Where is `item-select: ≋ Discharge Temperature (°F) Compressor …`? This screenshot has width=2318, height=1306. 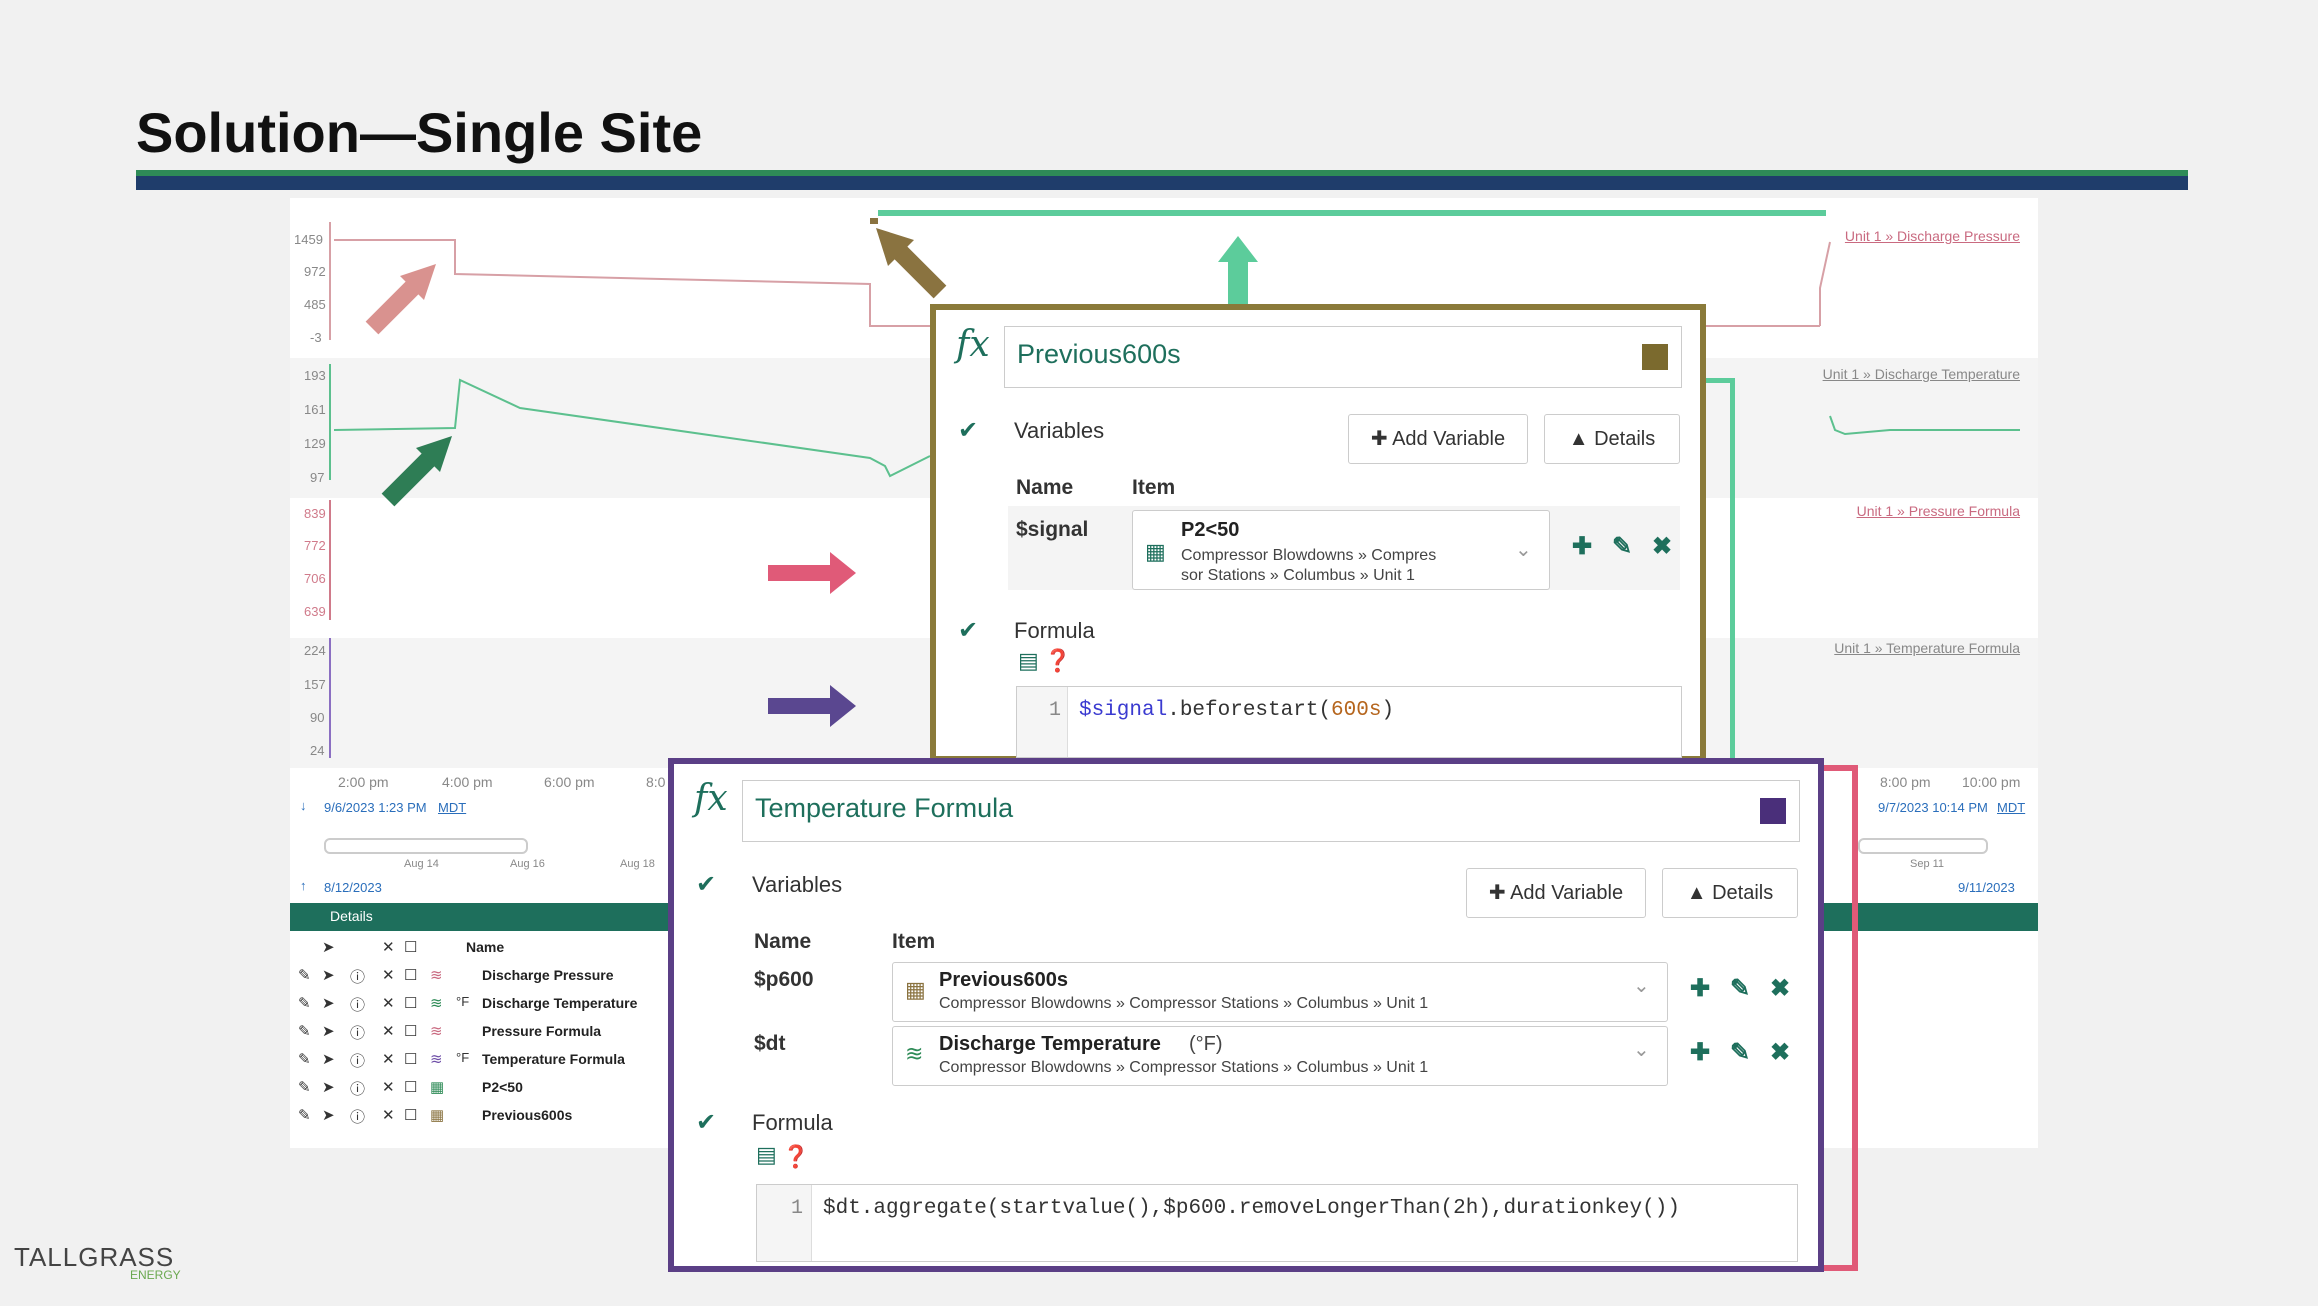
item-select: ≋ Discharge Temperature (°F) Compressor … is located at coordinates (1280, 1056).